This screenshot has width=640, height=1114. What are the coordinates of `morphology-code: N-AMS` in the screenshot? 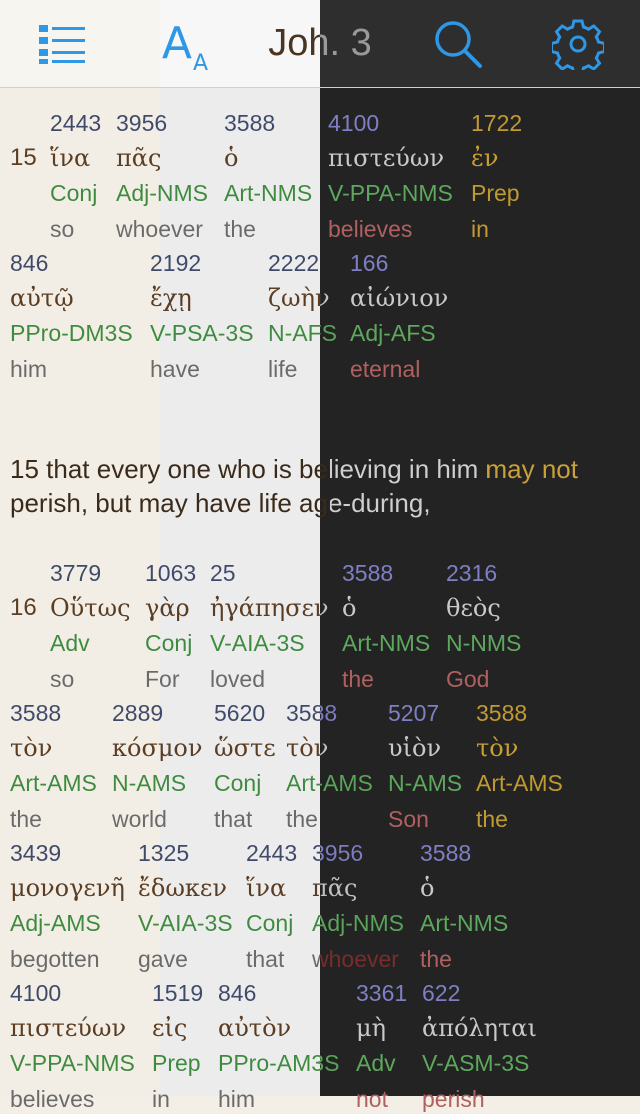 It's located at (425, 783).